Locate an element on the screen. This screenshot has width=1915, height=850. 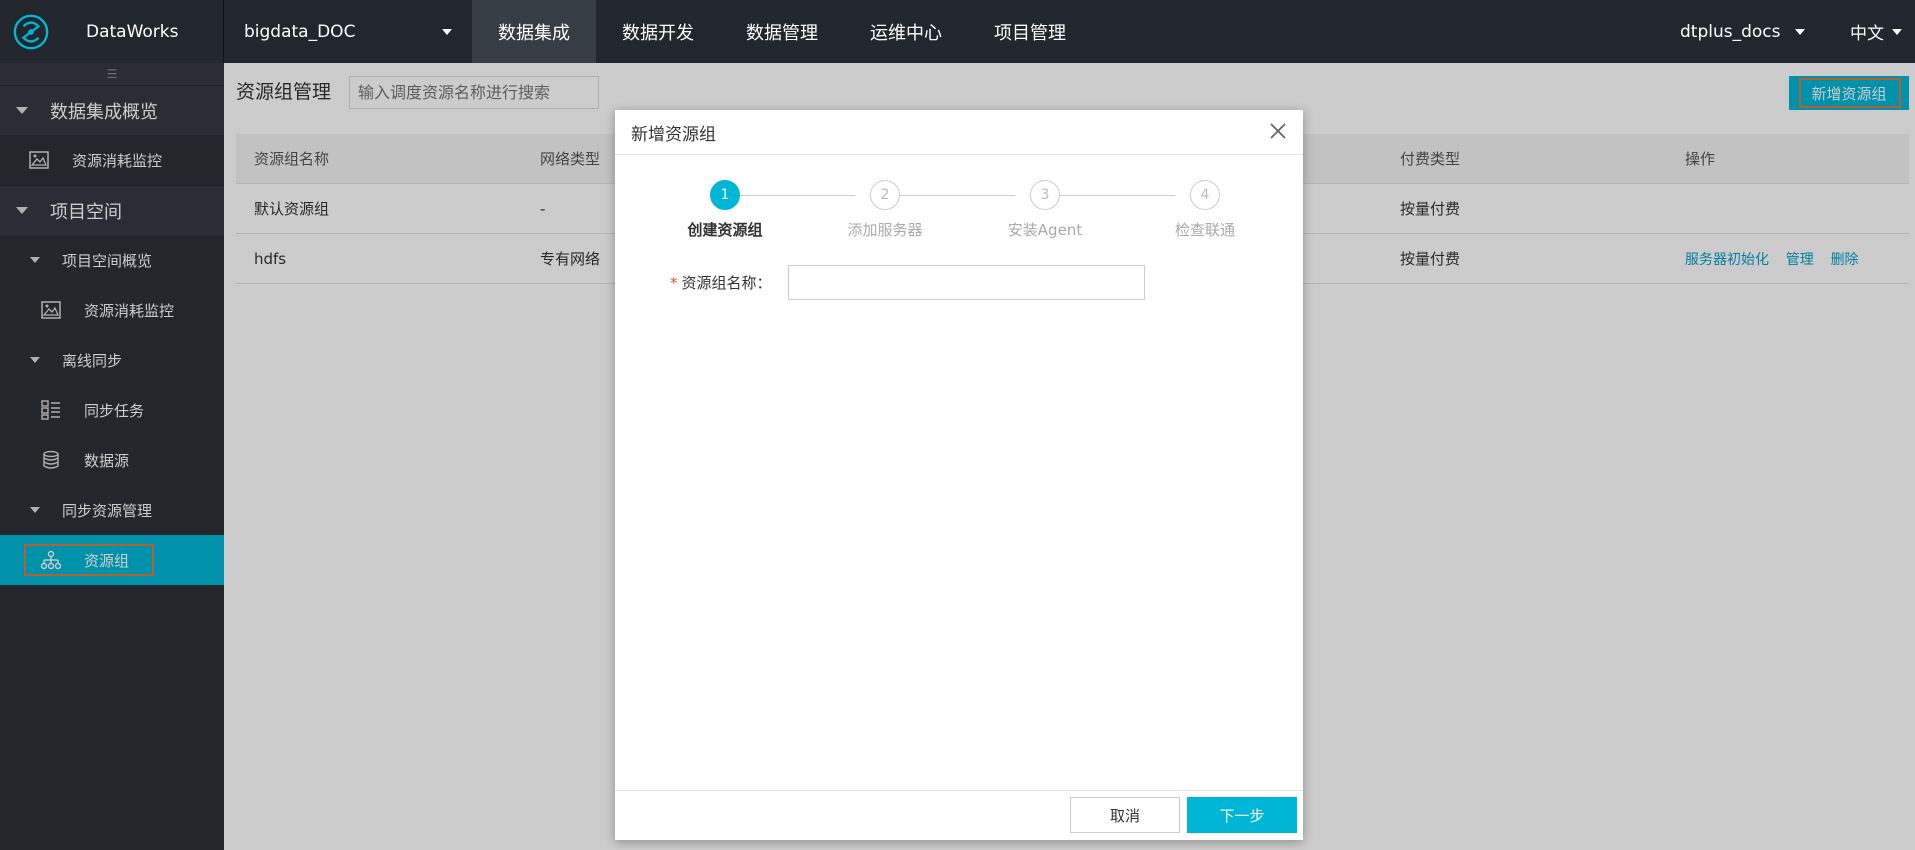
wizard-steps: 1 创建资源组 2 添加服务器 3 安装Agent 4 检查联通 is located at coordinates (950, 210).